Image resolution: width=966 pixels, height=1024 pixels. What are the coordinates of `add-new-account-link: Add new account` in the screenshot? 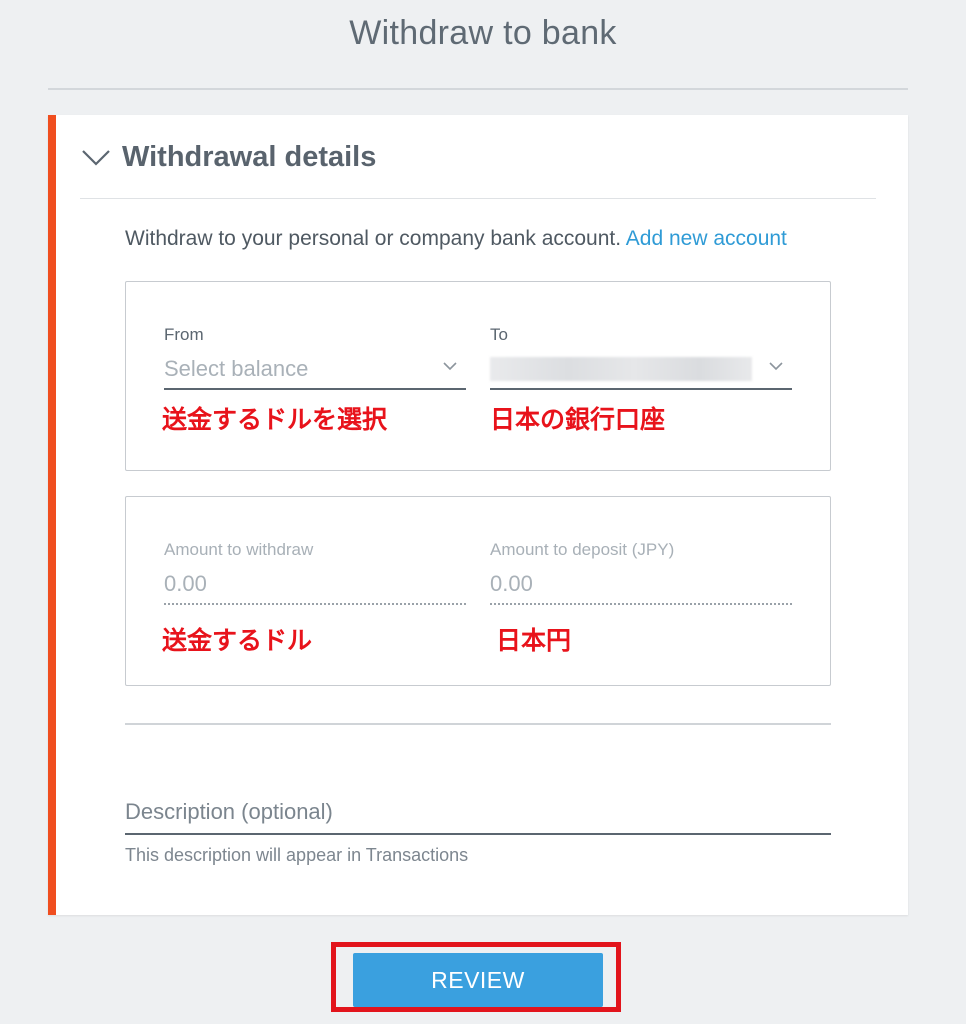 It's located at (706, 238).